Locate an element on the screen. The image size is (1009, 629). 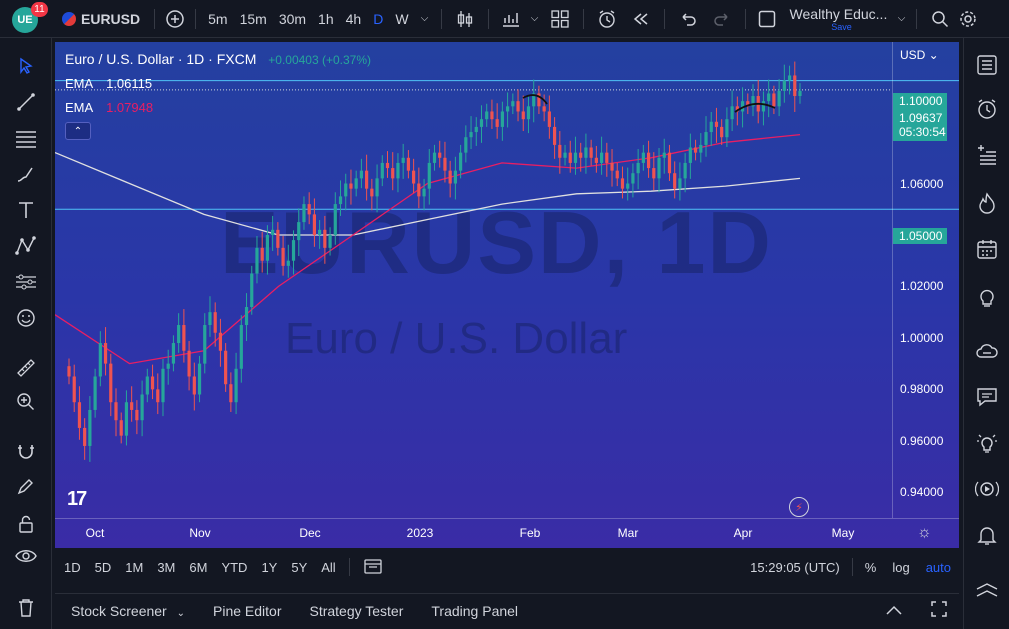
tab-strategy-tester: Strategy Tester is located at coordinates (356, 611).